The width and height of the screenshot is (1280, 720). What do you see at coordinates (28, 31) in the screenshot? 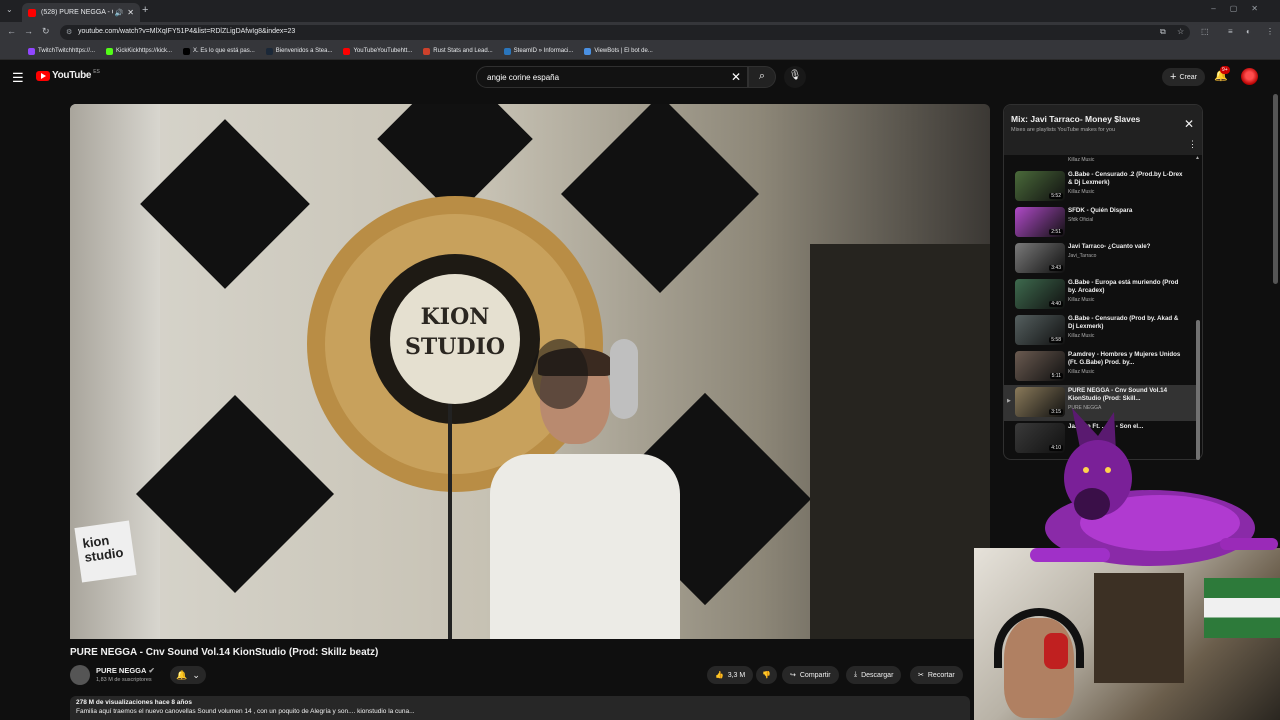
I see `forward-icon: →` at bounding box center [28, 31].